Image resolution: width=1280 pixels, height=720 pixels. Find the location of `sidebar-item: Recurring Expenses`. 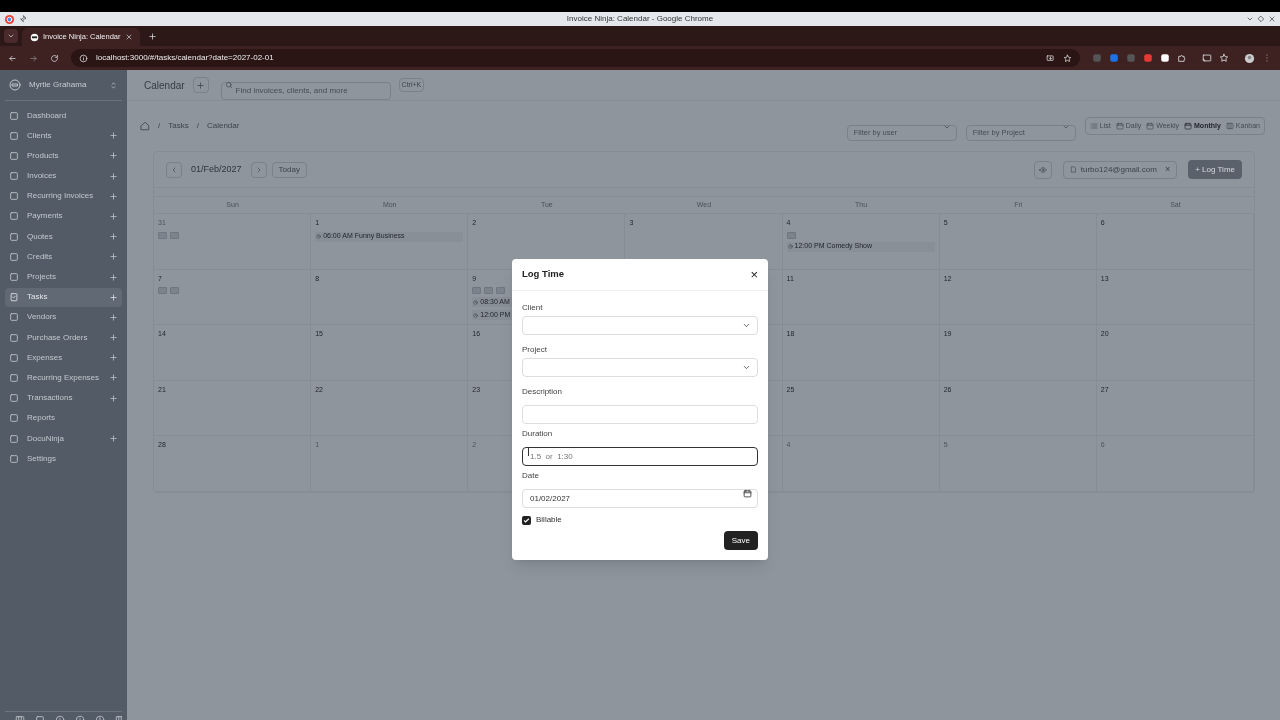

sidebar-item: Recurring Expenses is located at coordinates (63, 378).